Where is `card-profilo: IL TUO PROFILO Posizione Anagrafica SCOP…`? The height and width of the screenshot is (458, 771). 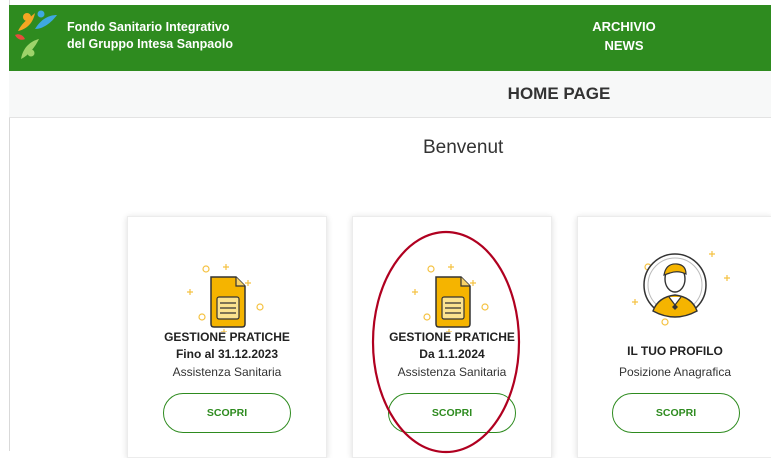
card-profilo: IL TUO PROFILO Posizione Anagrafica SCOP… is located at coordinates (674, 337).